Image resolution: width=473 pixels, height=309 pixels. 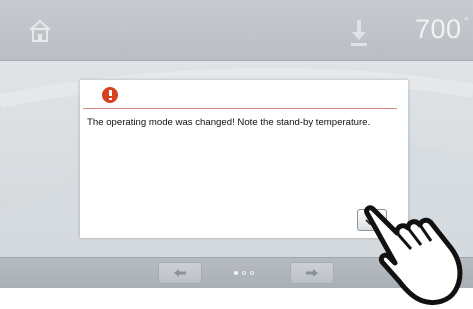 I want to click on previous-button, so click(x=180, y=273).